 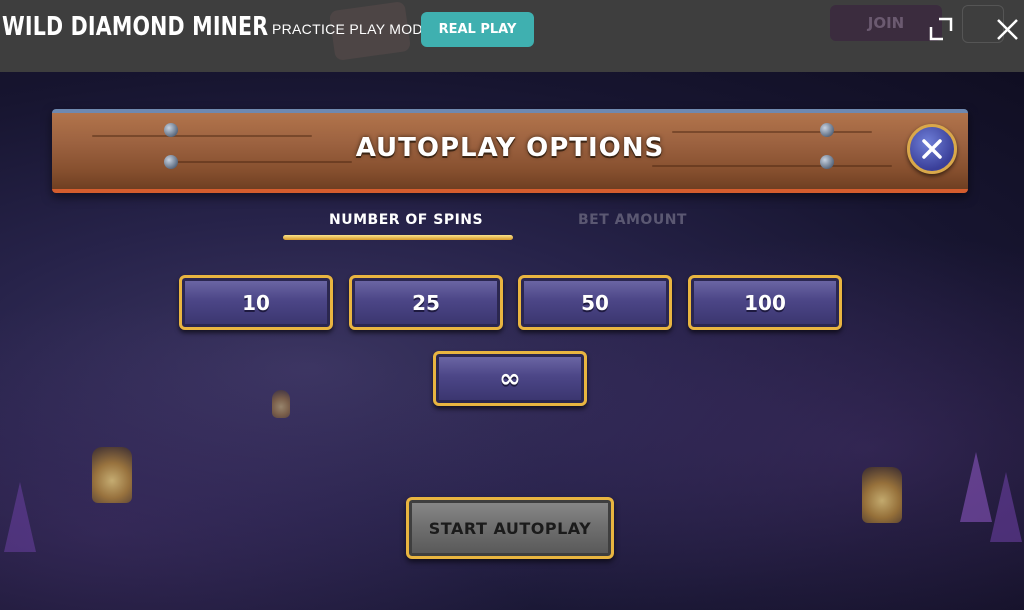 What do you see at coordinates (510, 528) in the screenshot?
I see `start-autoplay-button: START AUTOPLAY` at bounding box center [510, 528].